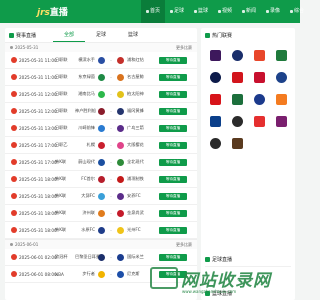  Describe the element at coordinates (226, 280) in the screenshot. I see `watermark-text: 网站收录网` at that location.